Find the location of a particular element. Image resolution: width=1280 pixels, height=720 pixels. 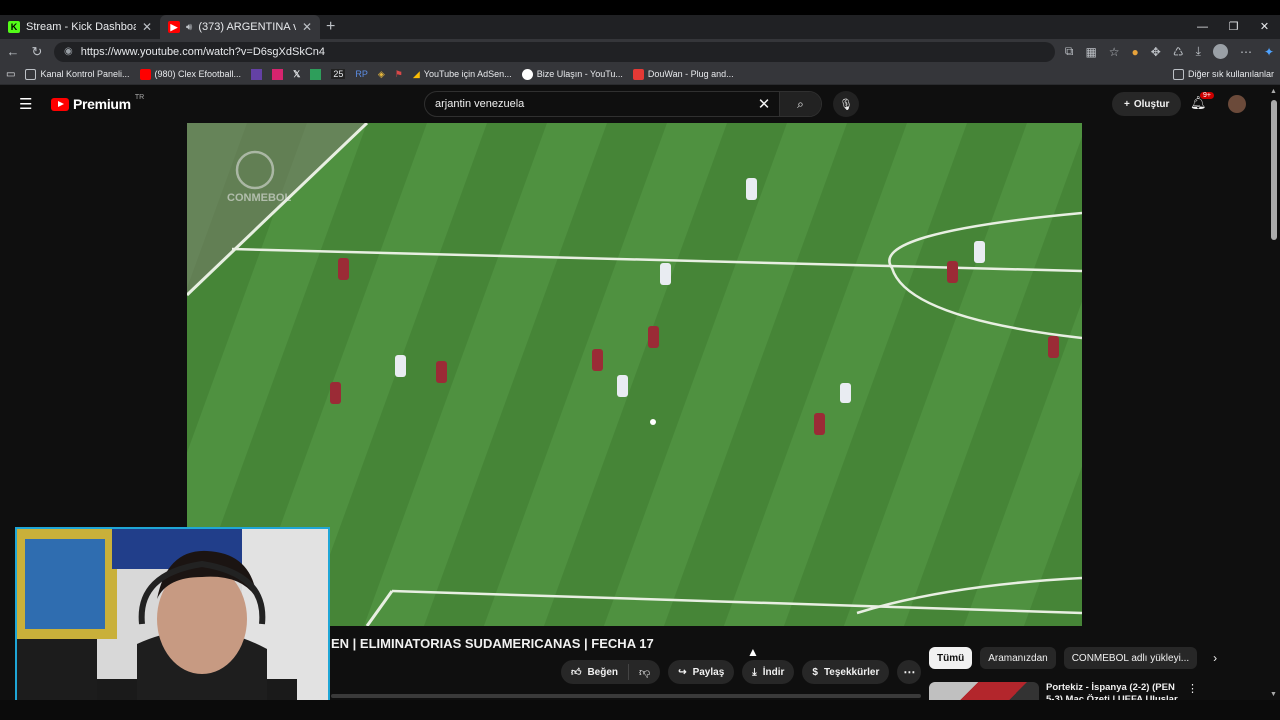

performance-icon: ♺ is located at coordinates (1178, 52).